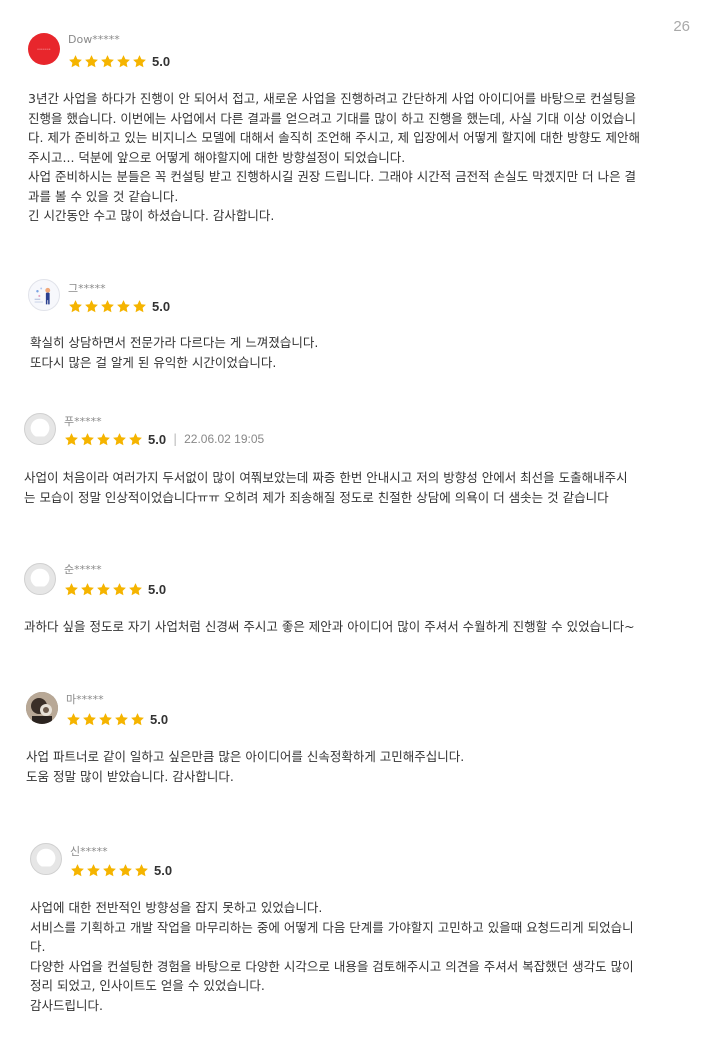 The image size is (720, 1040). I want to click on reviewer-name: 그*****, so click(87, 288).